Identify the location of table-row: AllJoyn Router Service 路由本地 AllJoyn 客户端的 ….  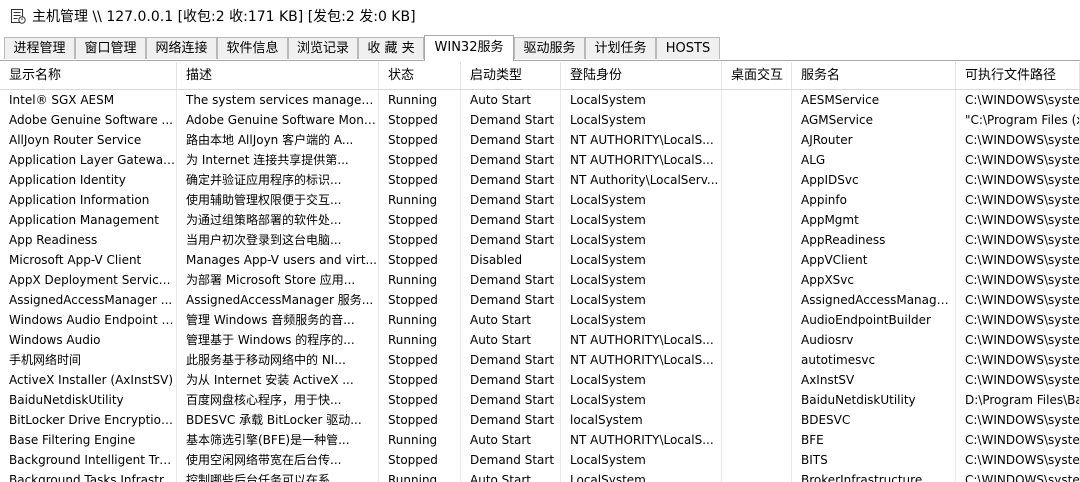
(540, 140).